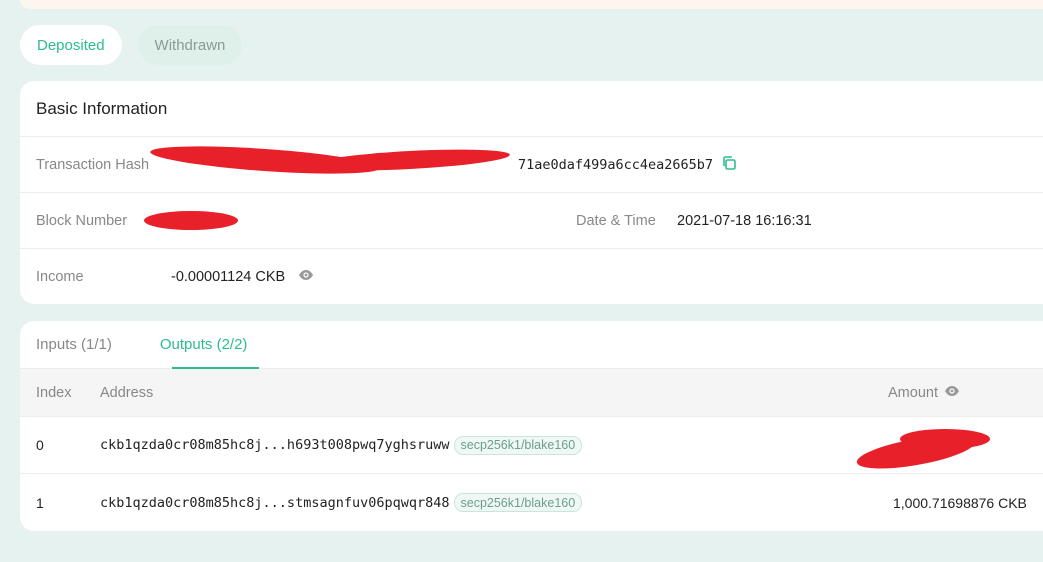 Image resolution: width=1043 pixels, height=562 pixels. What do you see at coordinates (40, 502) in the screenshot?
I see `row-index: 1` at bounding box center [40, 502].